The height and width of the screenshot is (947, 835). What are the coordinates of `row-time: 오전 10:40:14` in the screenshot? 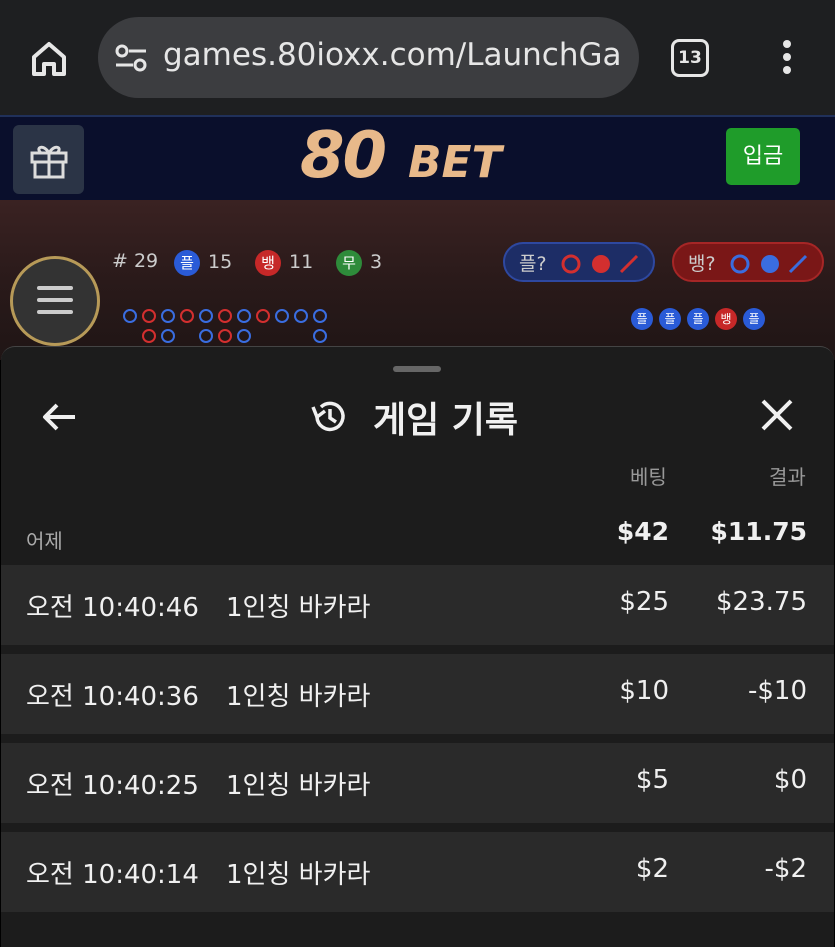 It's located at (112, 875).